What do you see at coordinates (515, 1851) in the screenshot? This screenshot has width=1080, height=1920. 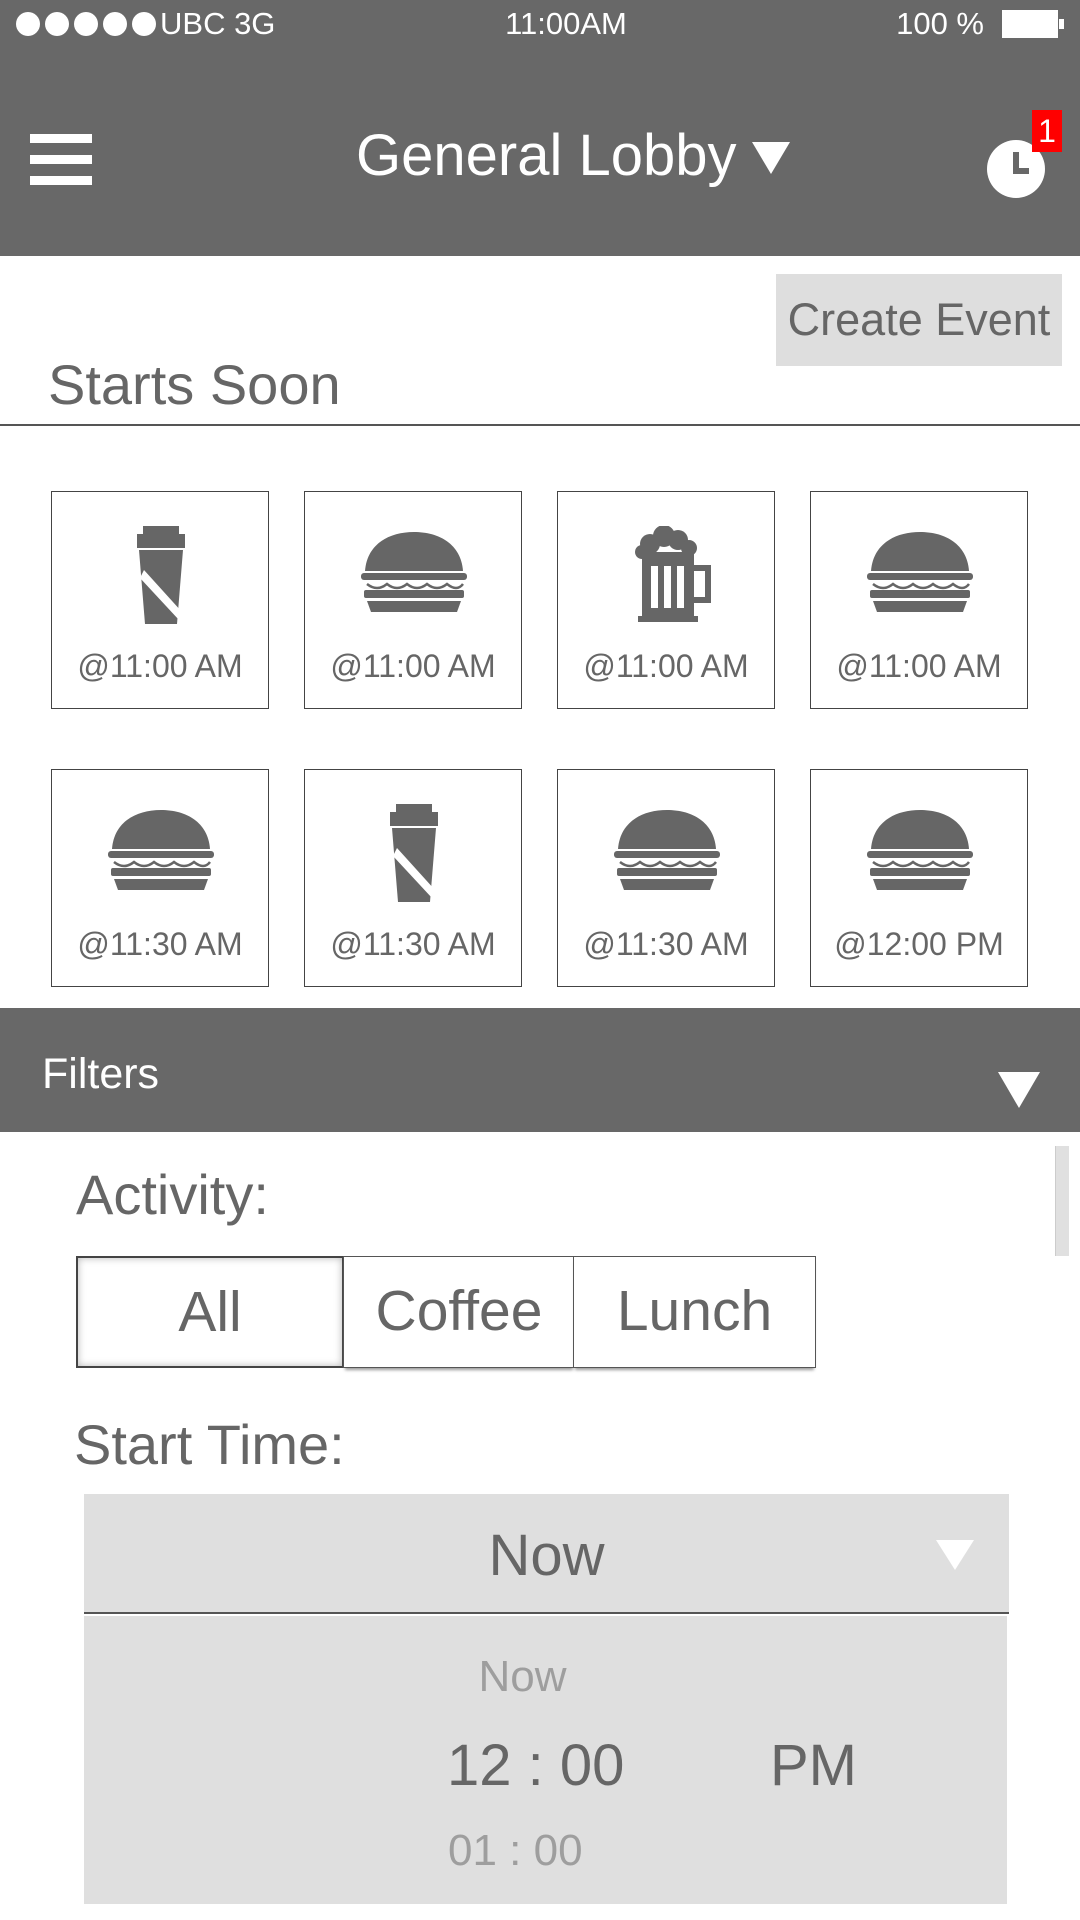 I see `picker-option-next: 01 : 00` at bounding box center [515, 1851].